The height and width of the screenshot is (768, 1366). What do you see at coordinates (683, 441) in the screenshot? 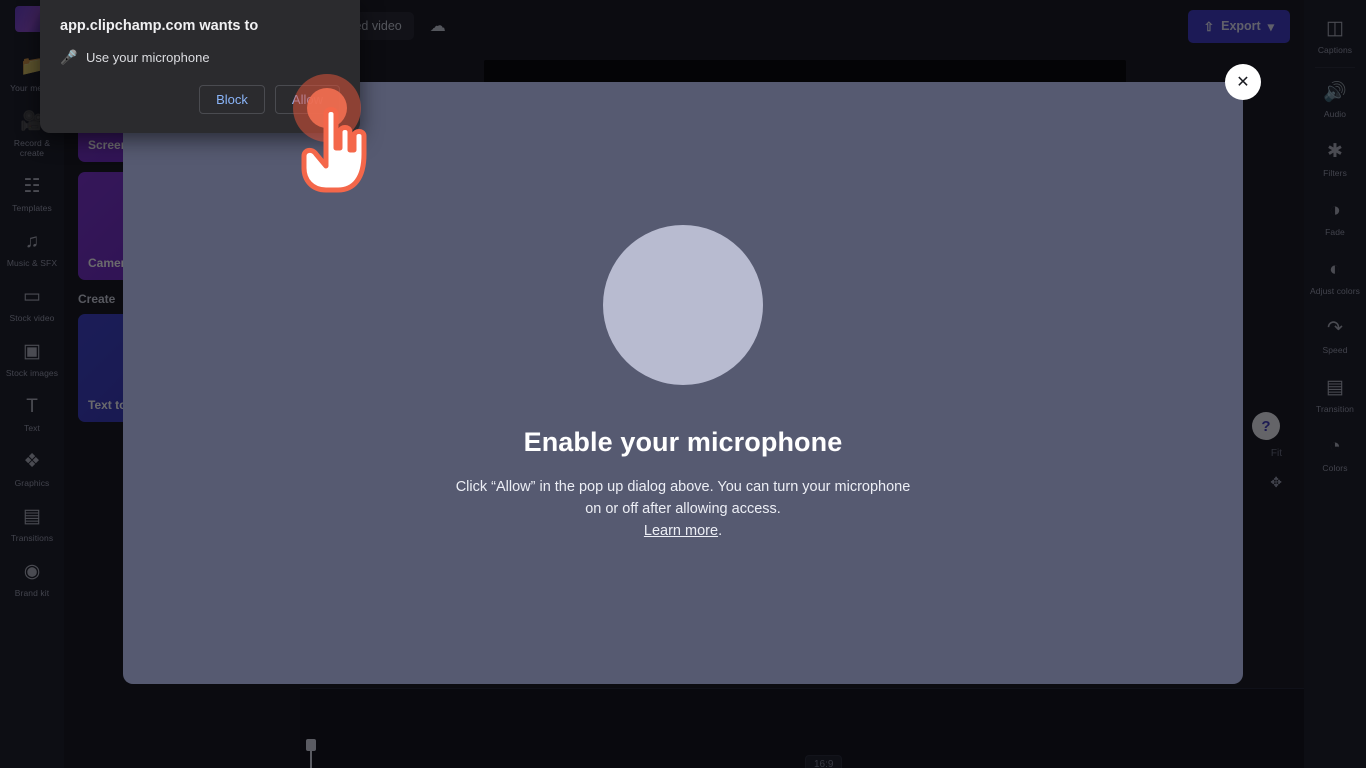
I see `modal-title: Enable your microphone` at bounding box center [683, 441].